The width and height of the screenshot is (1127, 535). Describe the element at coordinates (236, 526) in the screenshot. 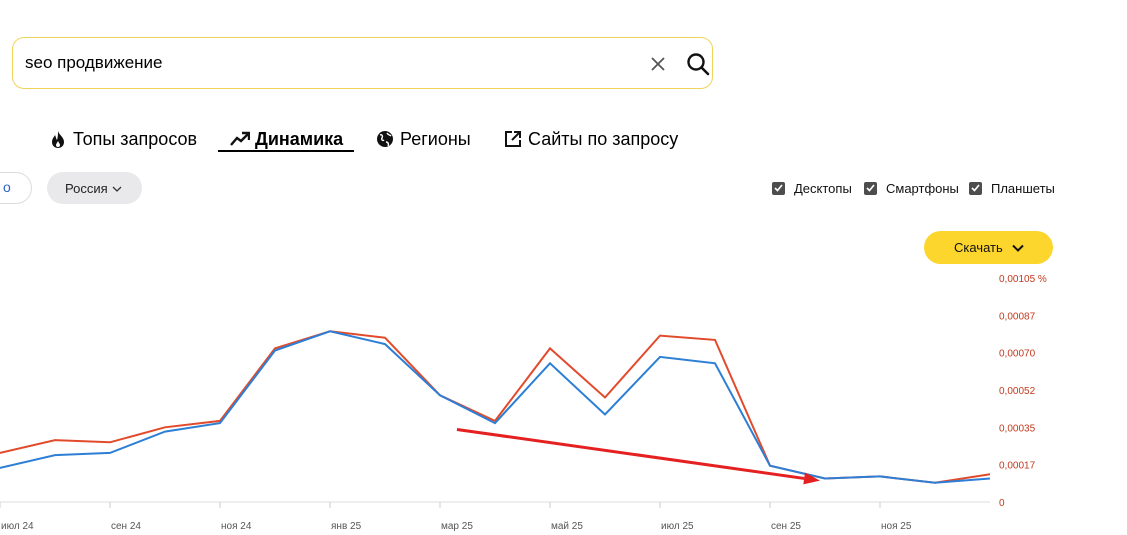

I see `x-tick-label: ноя 24` at that location.